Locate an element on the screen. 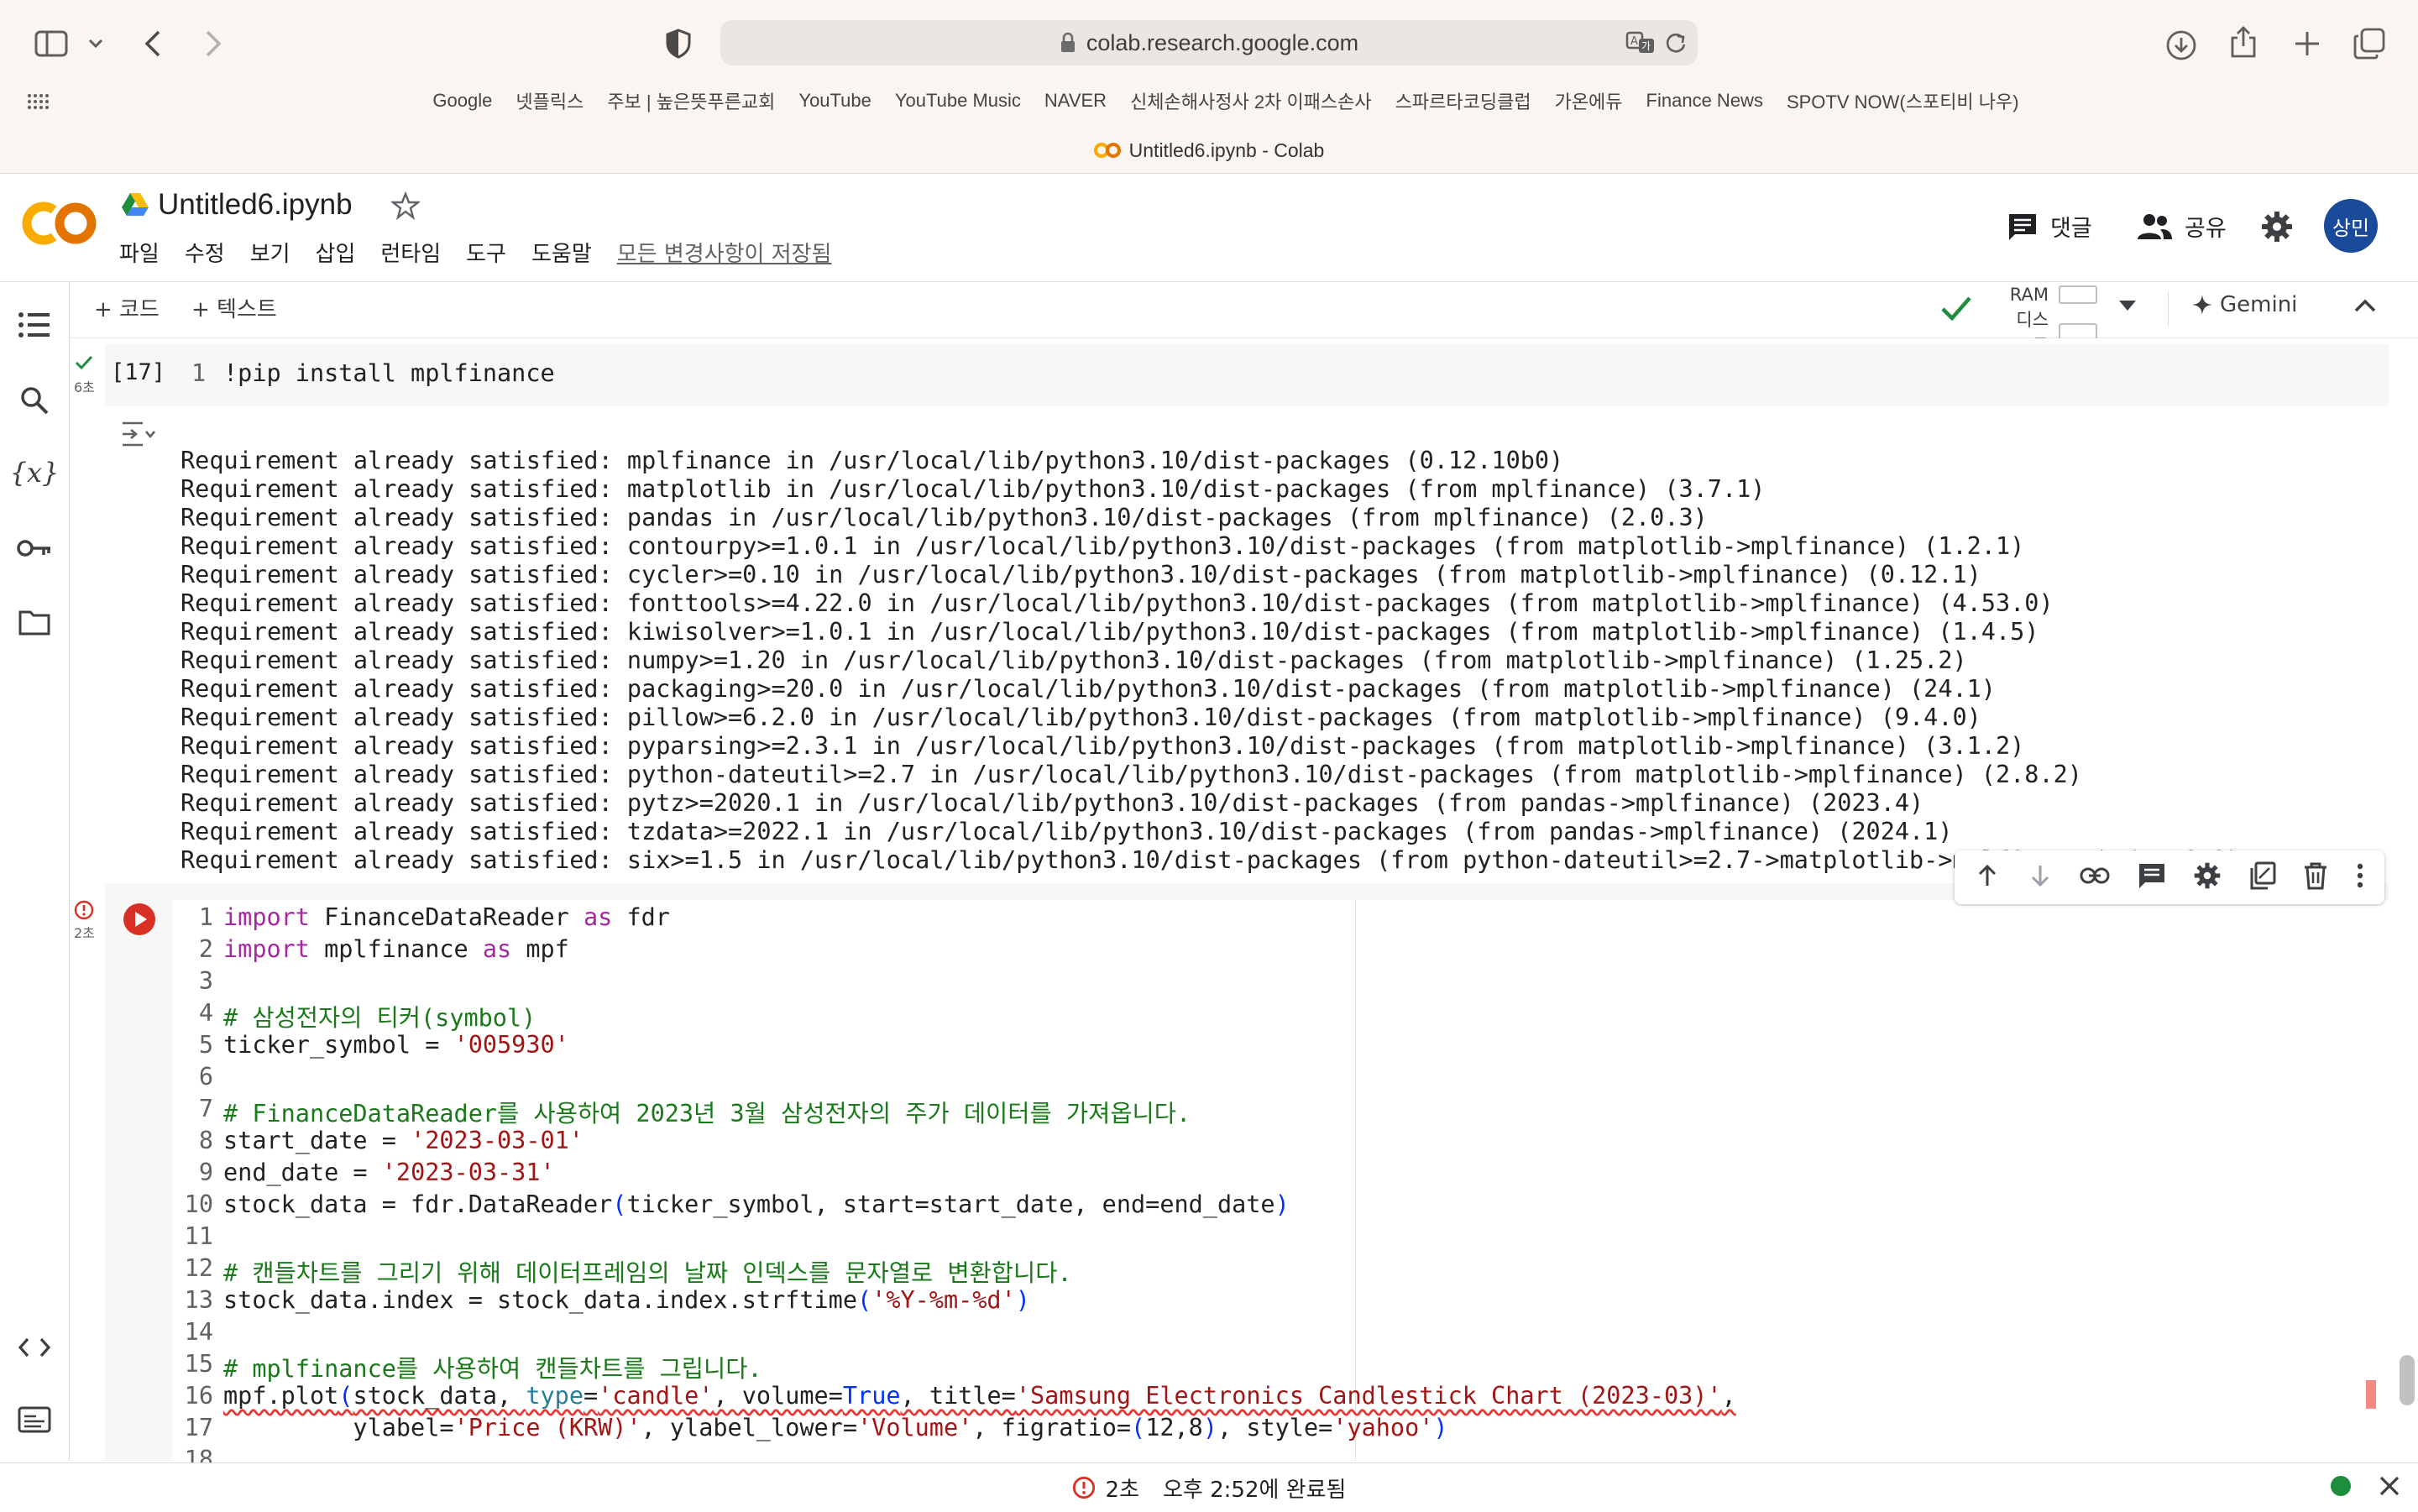  code-line: # mplfinance를 사용하여 캔들차트를 그립니다. is located at coordinates (492, 1367).